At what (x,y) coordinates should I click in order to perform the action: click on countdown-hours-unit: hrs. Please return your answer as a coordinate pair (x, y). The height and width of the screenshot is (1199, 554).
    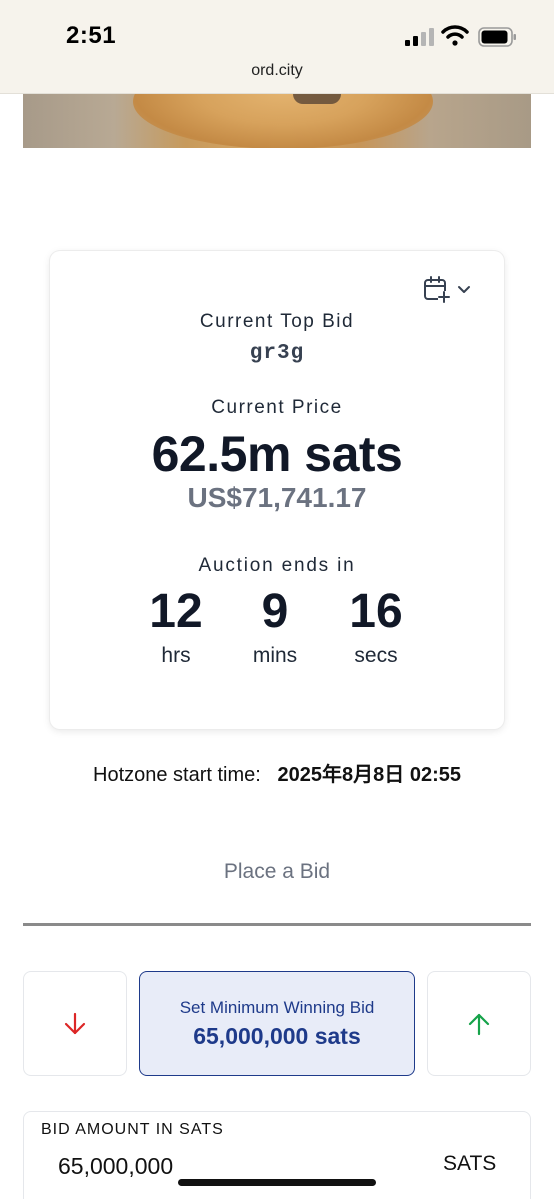
    Looking at the image, I should click on (176, 655).